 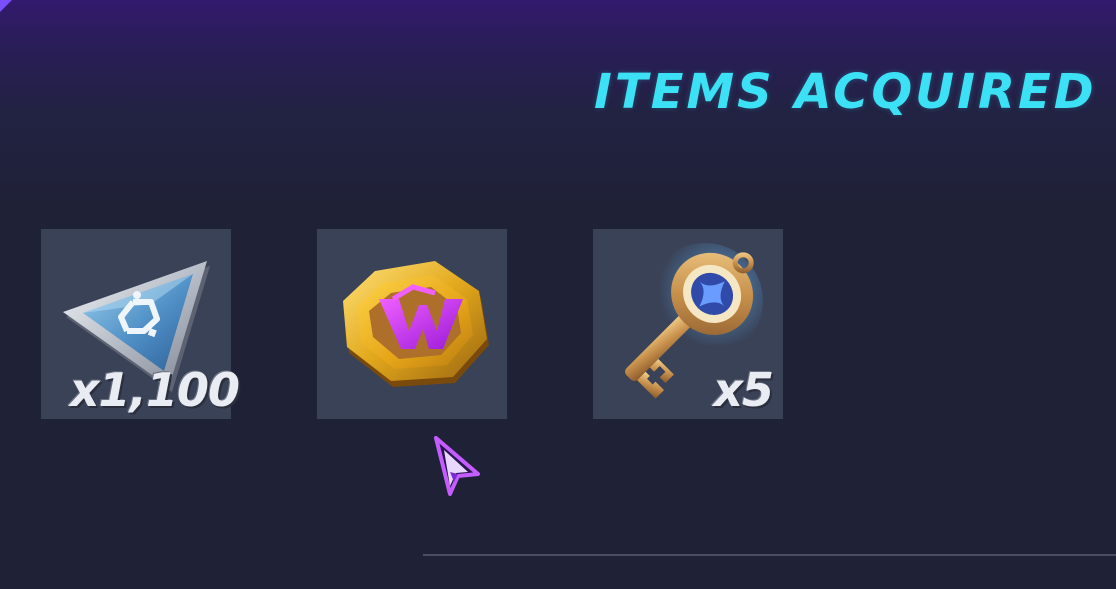 What do you see at coordinates (154, 390) in the screenshot?
I see `item-quantity: x1,100` at bounding box center [154, 390].